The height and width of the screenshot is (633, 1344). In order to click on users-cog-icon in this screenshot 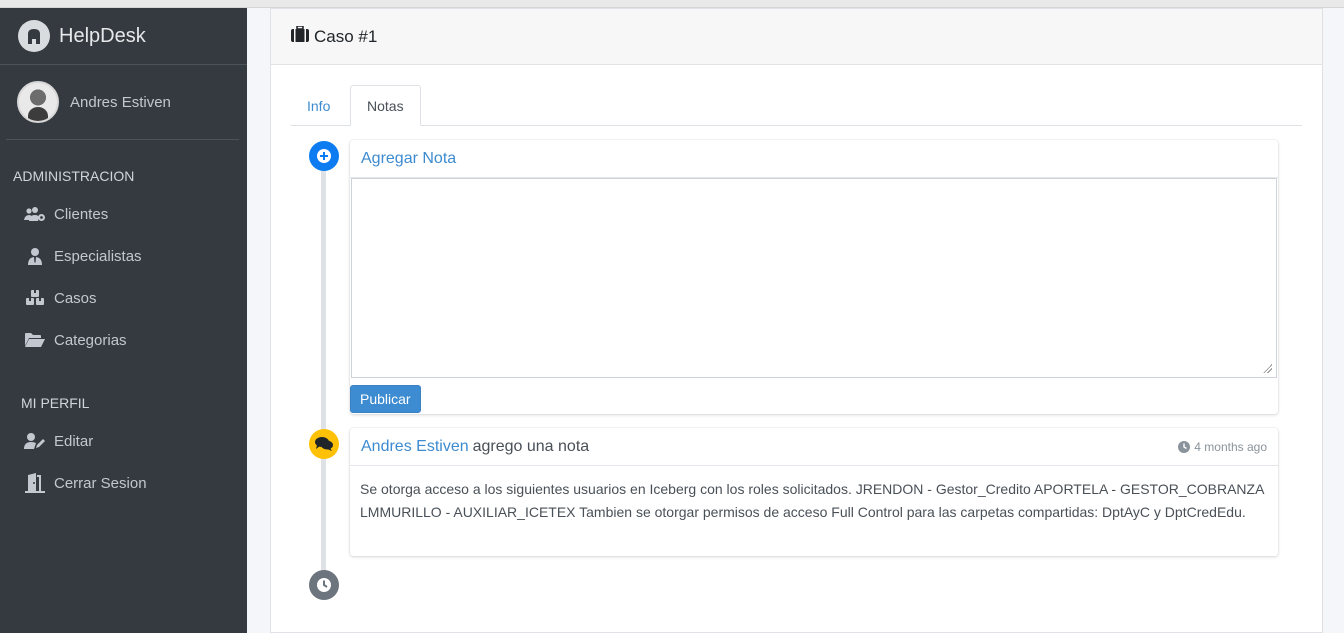, I will do `click(35, 214)`.